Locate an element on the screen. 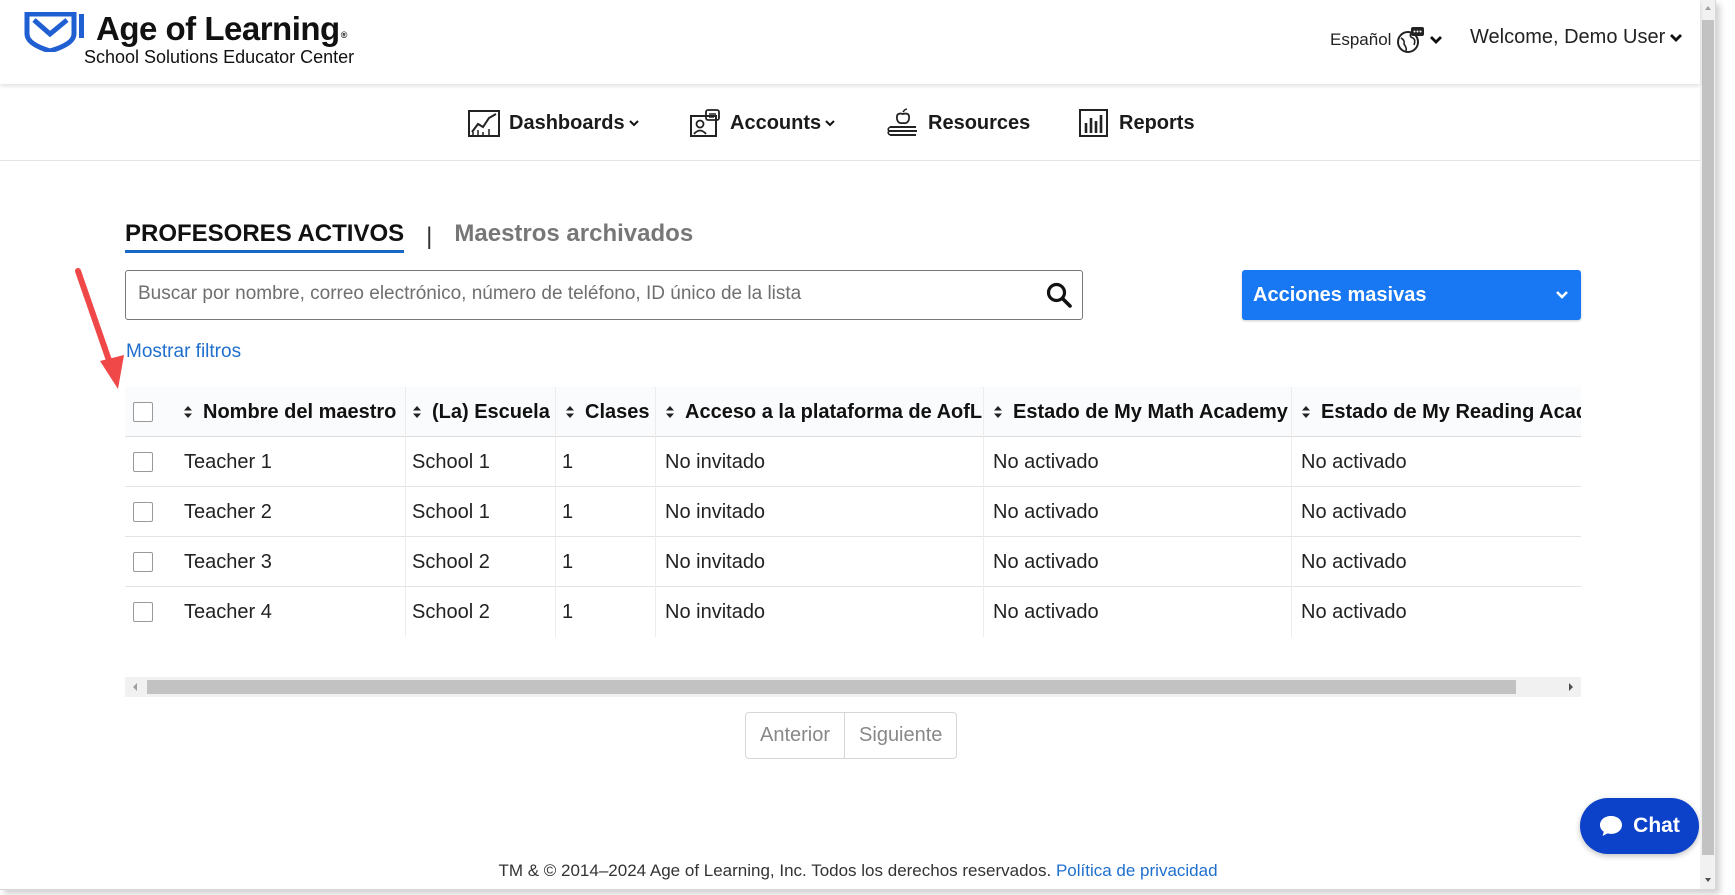 This screenshot has height=895, width=1735. bulk-actions-label: Acciones masivas is located at coordinates (1340, 294).